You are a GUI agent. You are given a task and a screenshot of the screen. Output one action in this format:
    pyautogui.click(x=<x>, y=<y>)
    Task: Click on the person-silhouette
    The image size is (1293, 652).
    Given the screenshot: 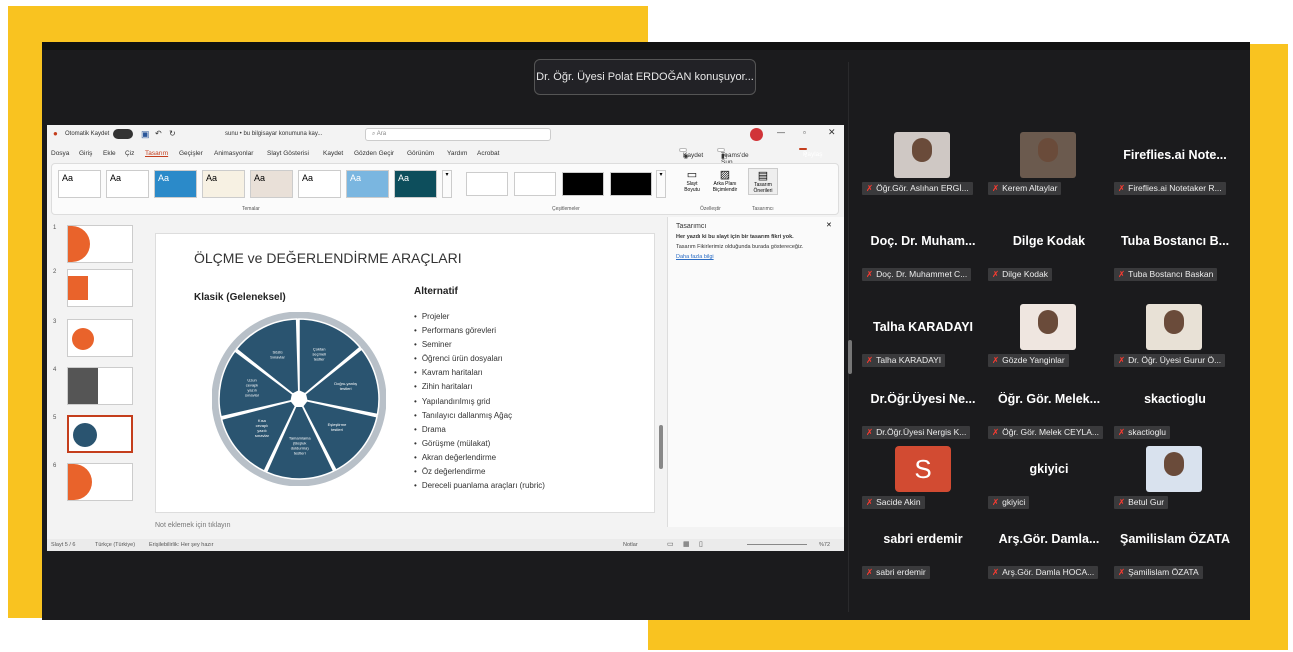 What is the action you would take?
    pyautogui.click(x=1174, y=322)
    